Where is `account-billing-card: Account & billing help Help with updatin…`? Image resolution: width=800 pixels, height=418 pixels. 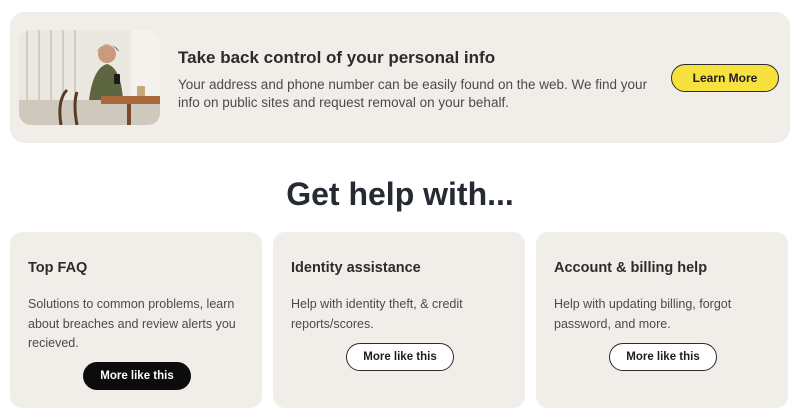 account-billing-card: Account & billing help Help with updatin… is located at coordinates (662, 320).